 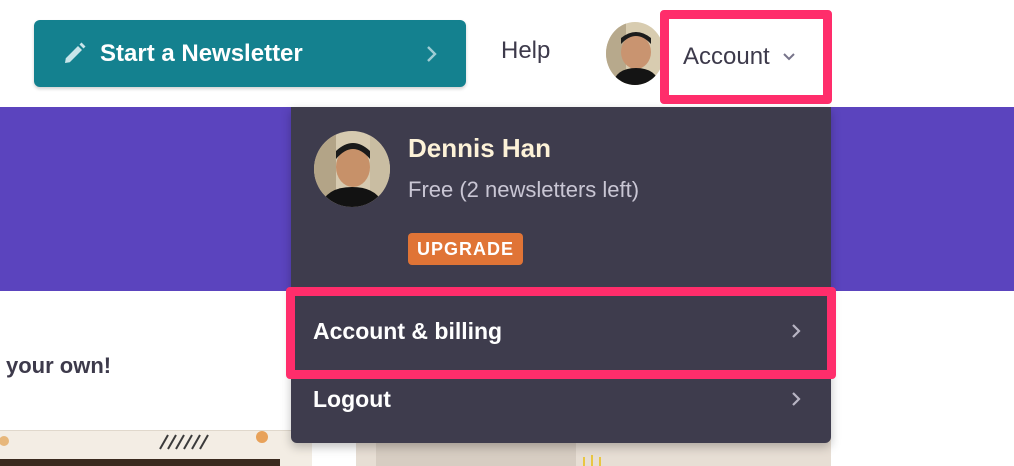 I want to click on upgrade-button: UPGRADE, so click(x=466, y=249).